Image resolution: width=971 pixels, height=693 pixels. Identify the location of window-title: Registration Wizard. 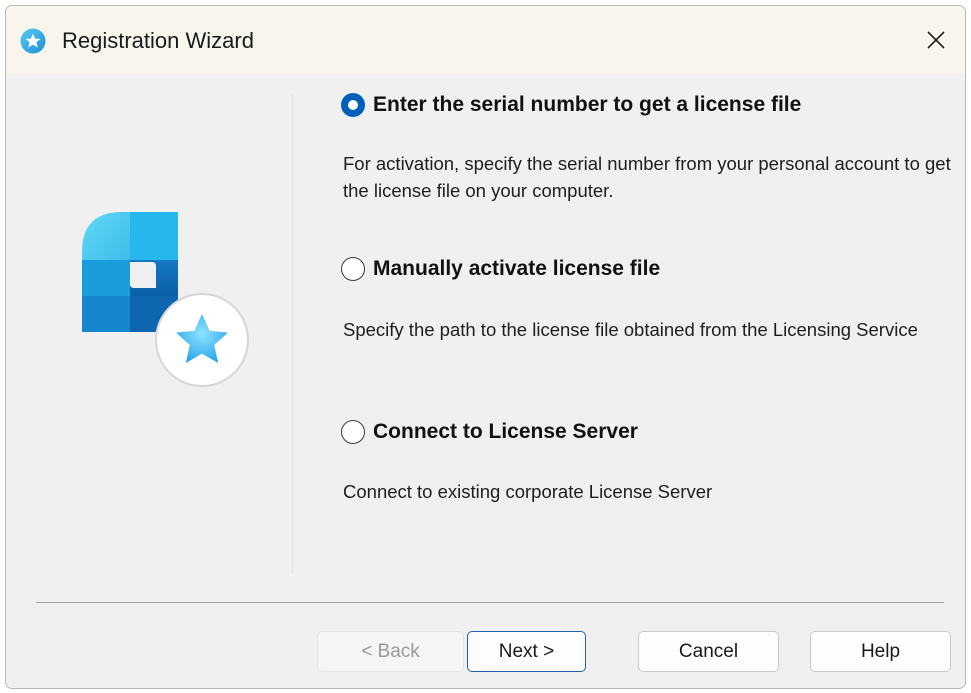
(158, 40).